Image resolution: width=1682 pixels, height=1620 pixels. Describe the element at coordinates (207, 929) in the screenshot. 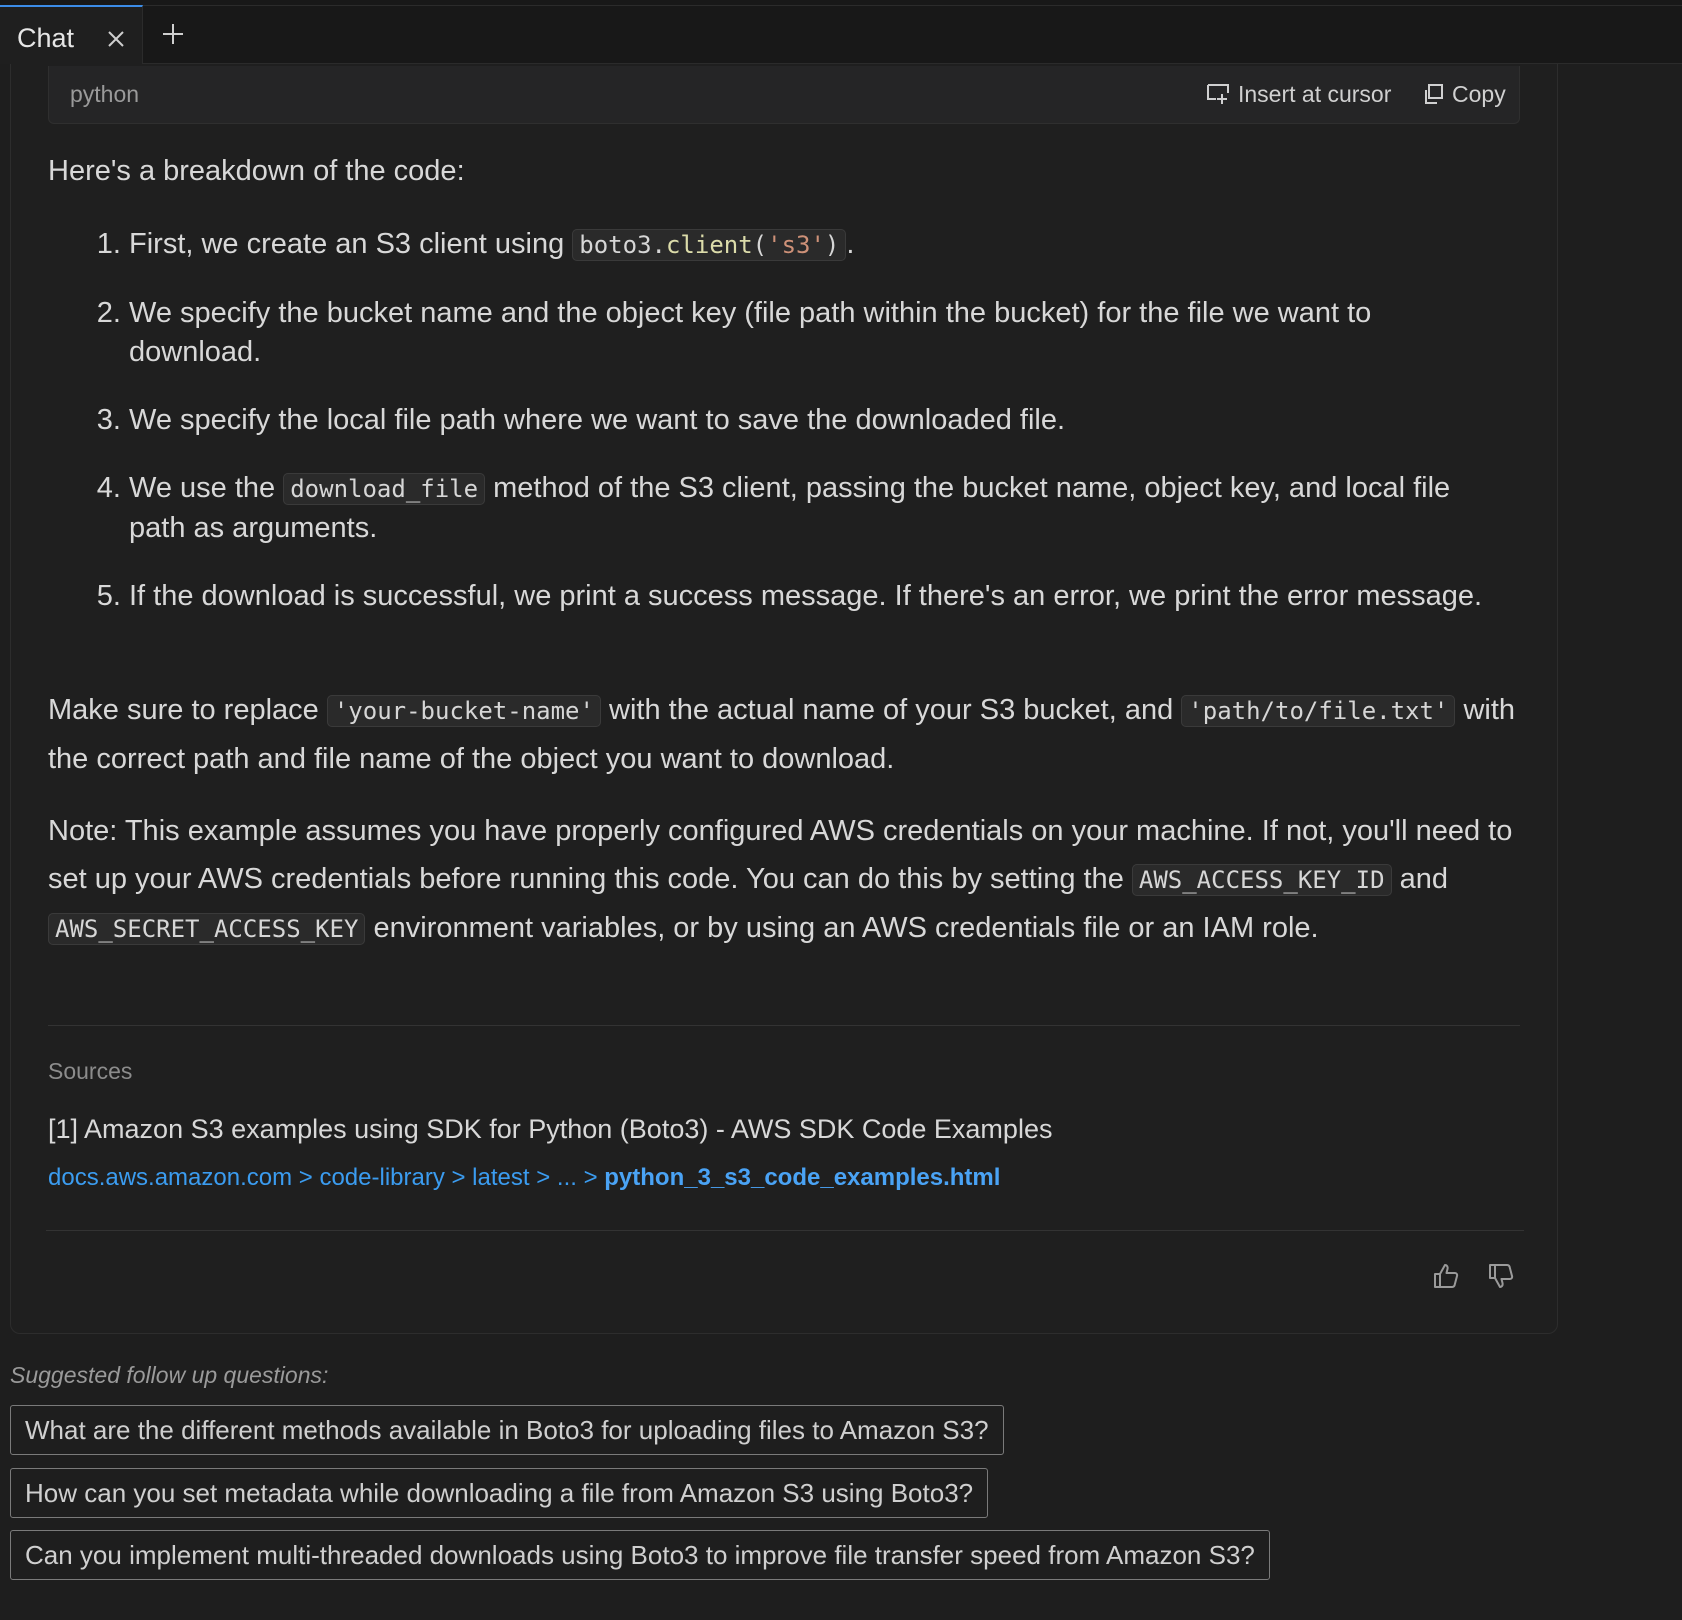

I see `inline-code: AWS_SECRET_ACCESS_KEY` at that location.